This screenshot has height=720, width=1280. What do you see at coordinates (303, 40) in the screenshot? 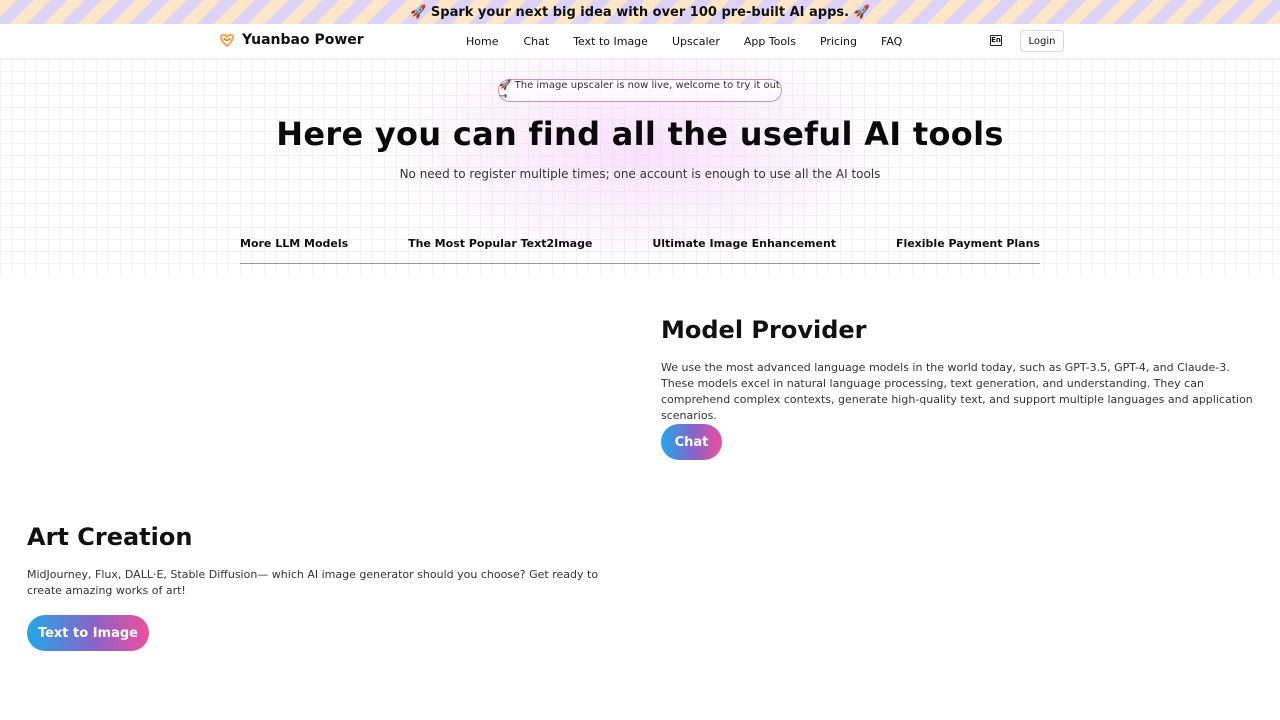
I see `brand-name: Yuanbao Power` at bounding box center [303, 40].